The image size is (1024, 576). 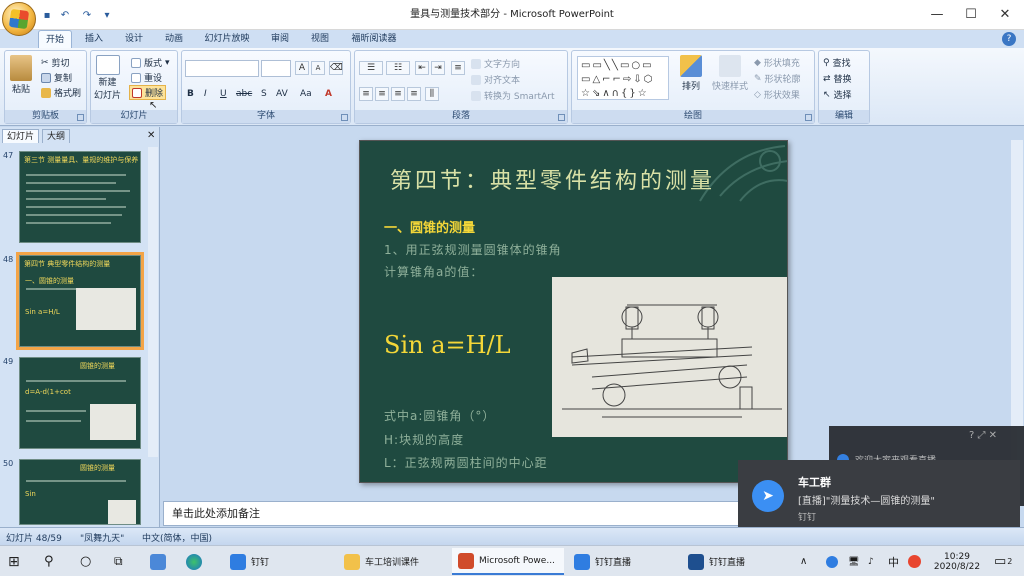 What do you see at coordinates (336, 68) in the screenshot?
I see `clear-format-icon: ⌫` at bounding box center [336, 68].